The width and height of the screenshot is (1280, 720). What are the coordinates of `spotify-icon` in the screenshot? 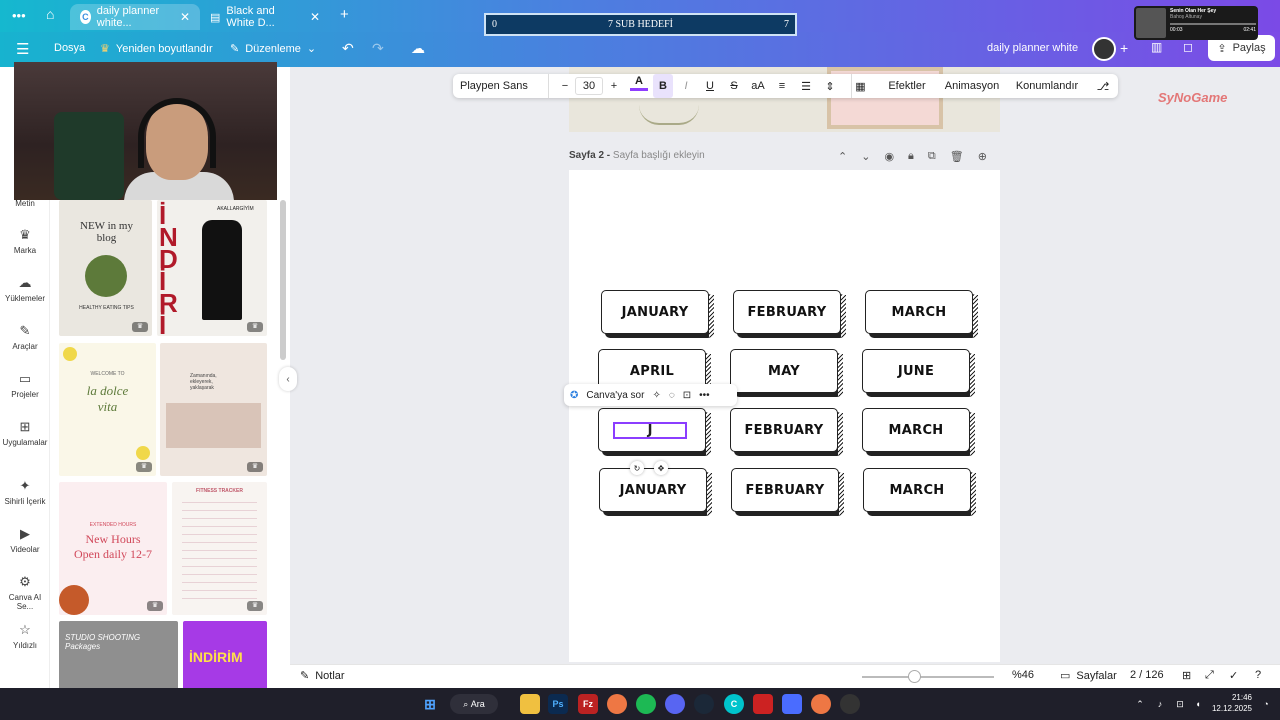 It's located at (646, 704).